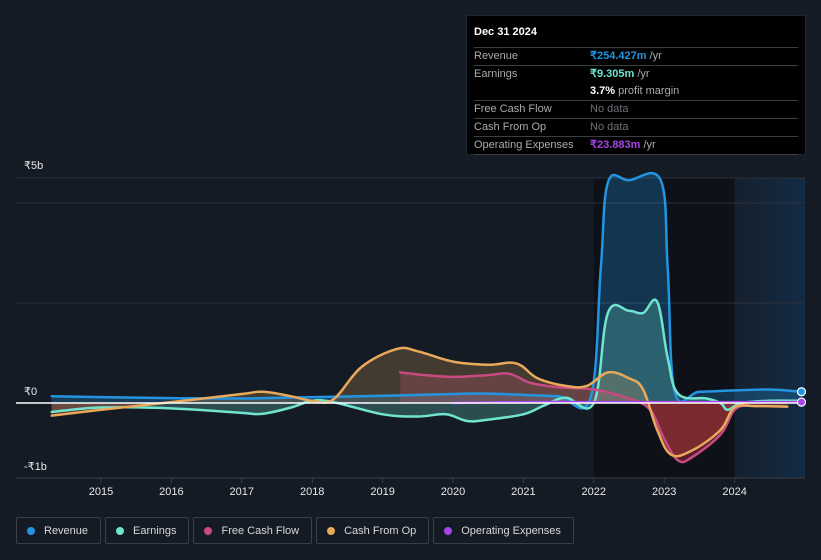  What do you see at coordinates (626, 56) in the screenshot?
I see `tooltip-row-value: ₹254.427m /yr` at bounding box center [626, 56].